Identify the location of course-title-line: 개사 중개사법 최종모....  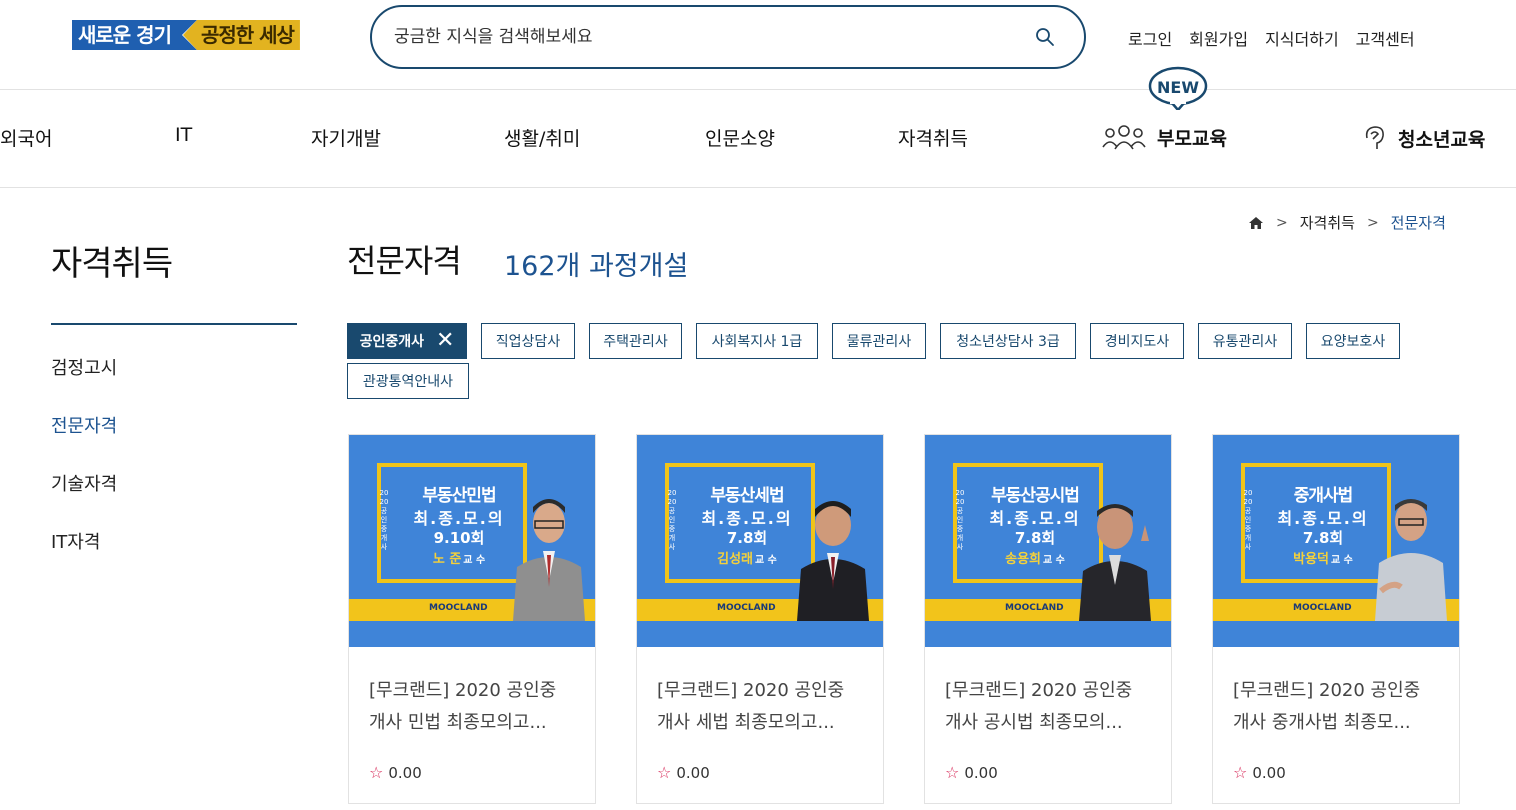
(1322, 722).